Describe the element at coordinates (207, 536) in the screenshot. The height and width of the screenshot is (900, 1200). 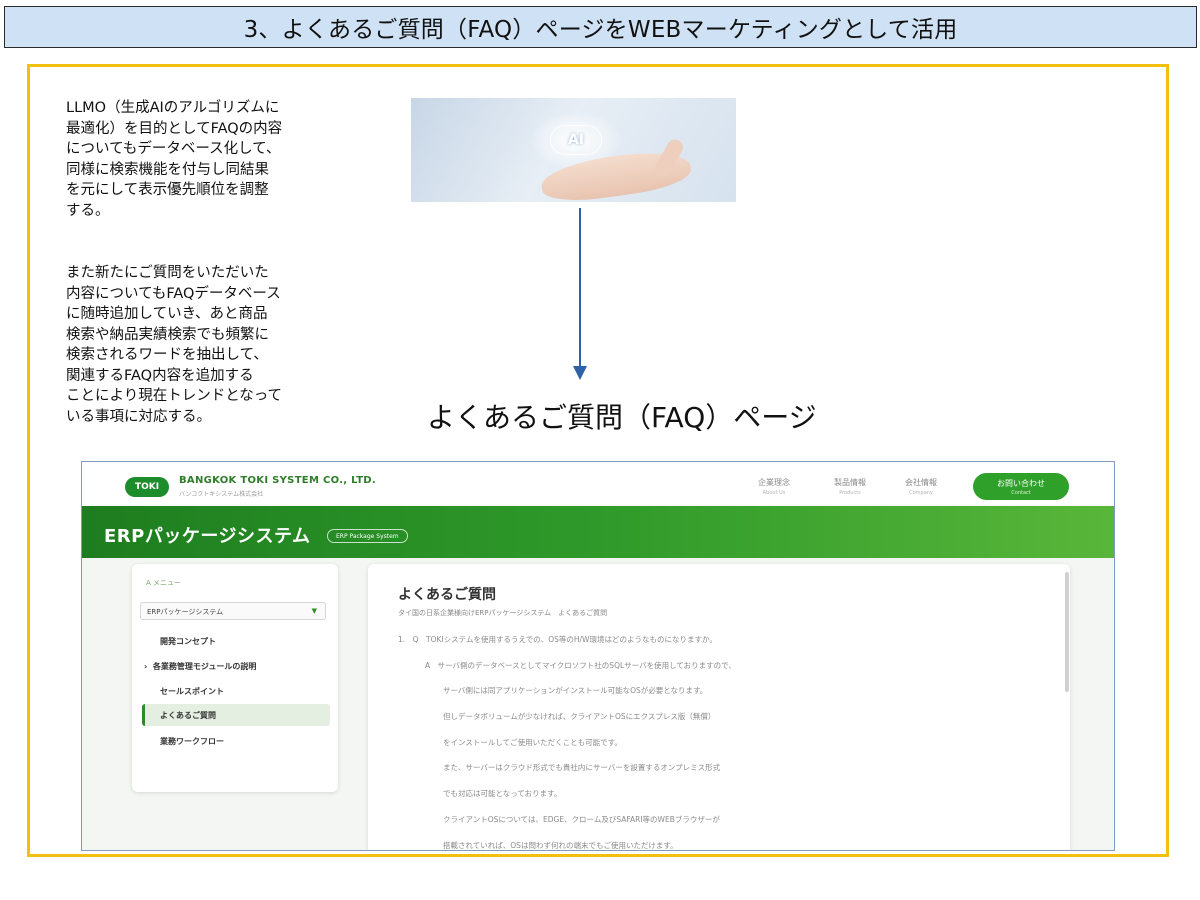
I see `hero-title: ERPパッケージシステム` at that location.